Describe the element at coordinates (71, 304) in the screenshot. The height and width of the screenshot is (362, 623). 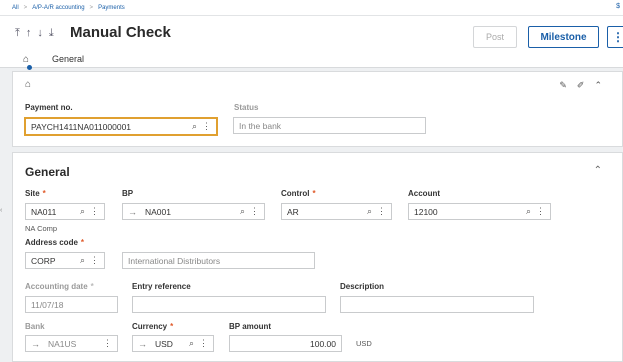
I see `accounting-date-field: 11/07/18` at that location.